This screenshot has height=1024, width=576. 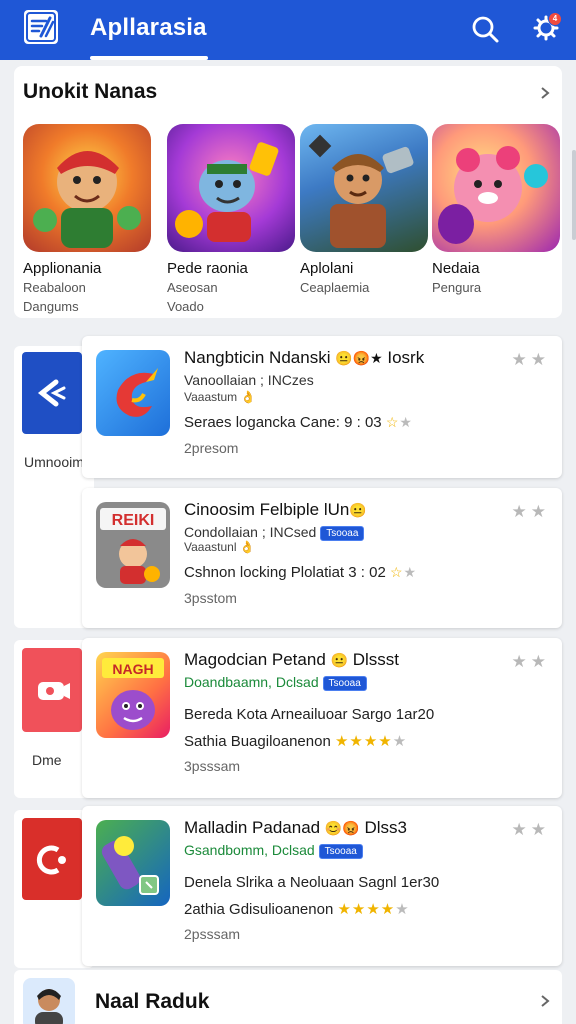 What do you see at coordinates (327, 268) in the screenshot?
I see `featured-item-name: Aplolani` at bounding box center [327, 268].